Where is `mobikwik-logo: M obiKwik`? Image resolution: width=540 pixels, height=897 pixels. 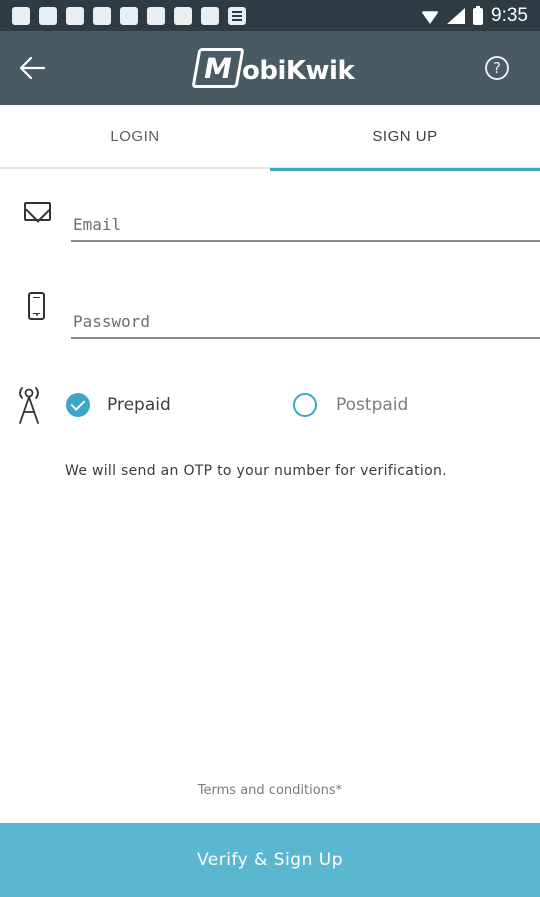 mobikwik-logo: M obiKwik is located at coordinates (273, 68).